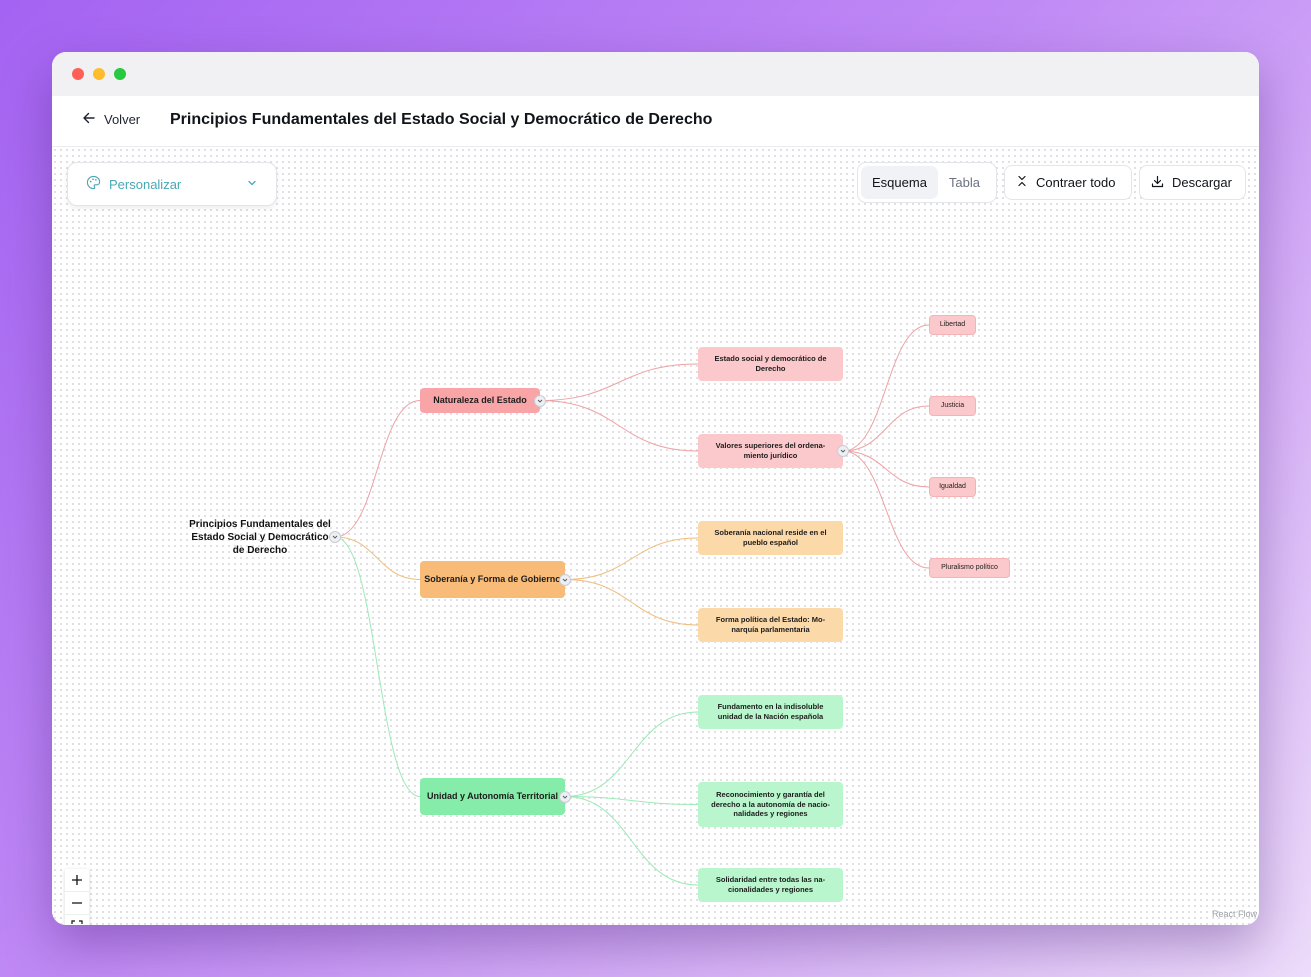  What do you see at coordinates (899, 182) in the screenshot?
I see `tab-esquema: Esquema` at bounding box center [899, 182].